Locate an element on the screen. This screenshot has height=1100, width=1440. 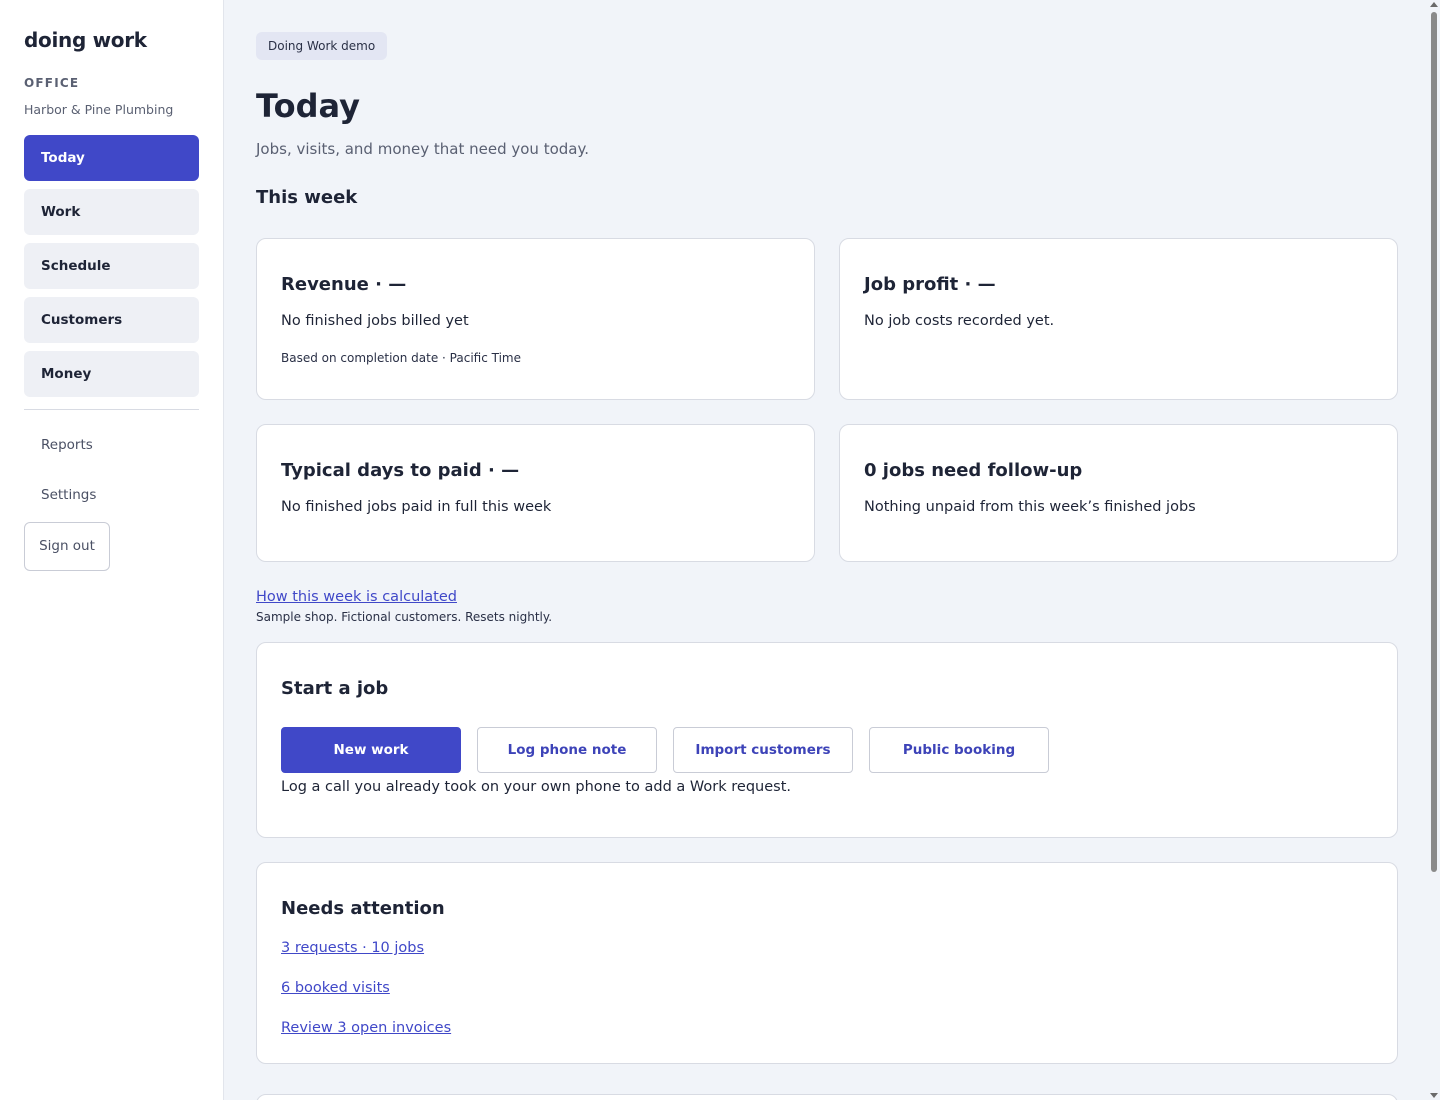
demo-badge: Doing Work demo is located at coordinates (322, 46).